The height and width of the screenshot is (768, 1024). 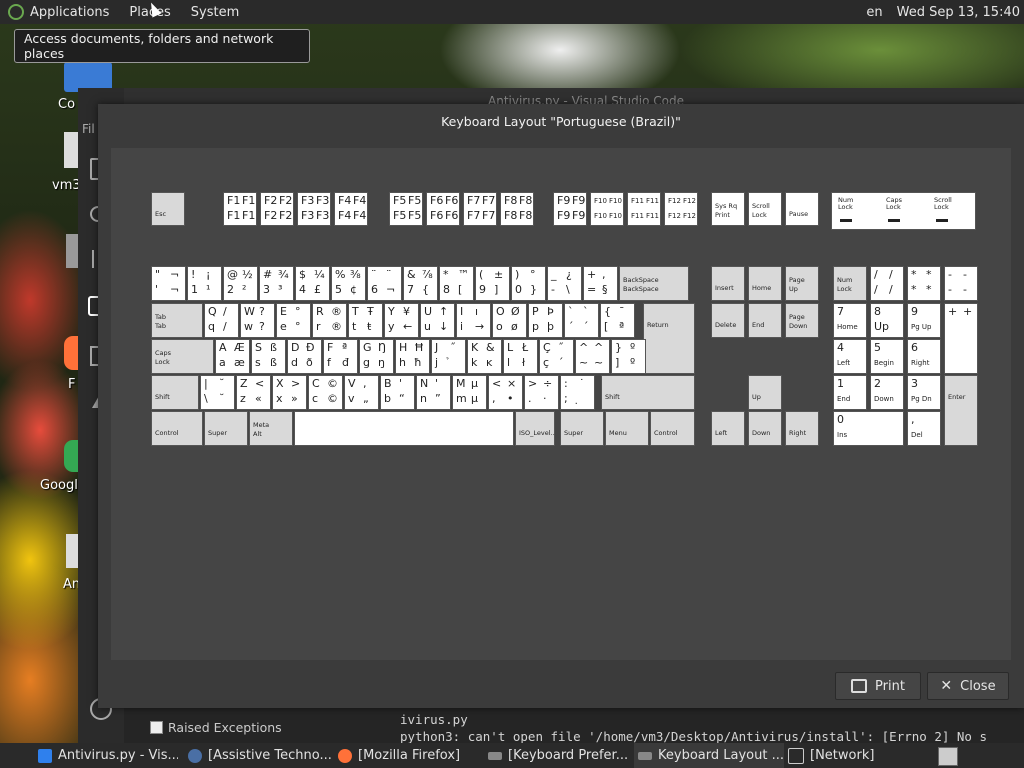 I want to click on key-function: F6 F6 F6 F6, so click(x=443, y=209).